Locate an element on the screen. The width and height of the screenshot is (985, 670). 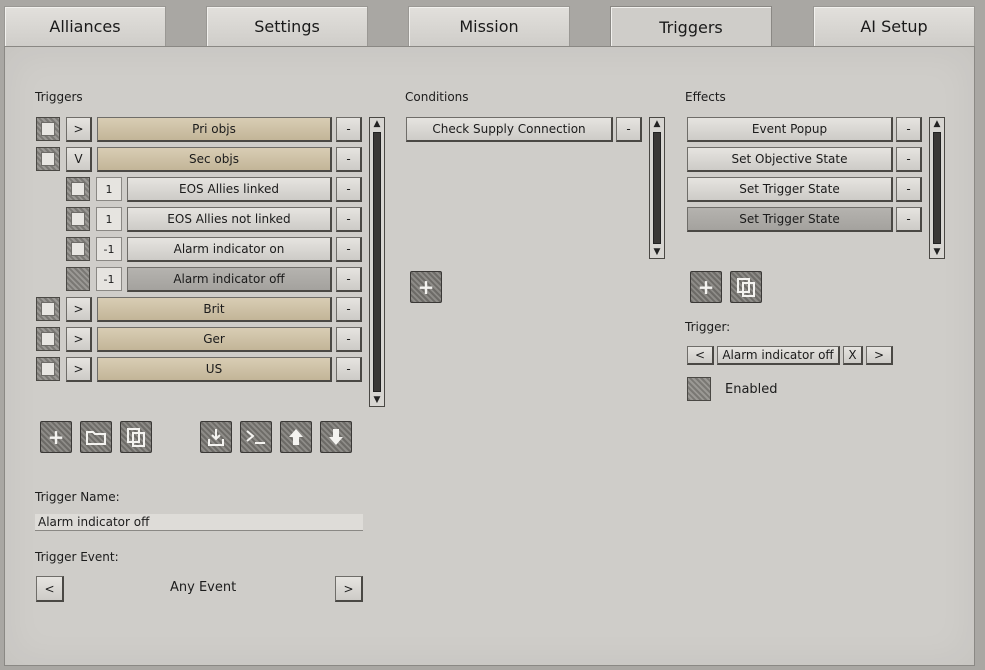
folder-icon is located at coordinates (96, 438).